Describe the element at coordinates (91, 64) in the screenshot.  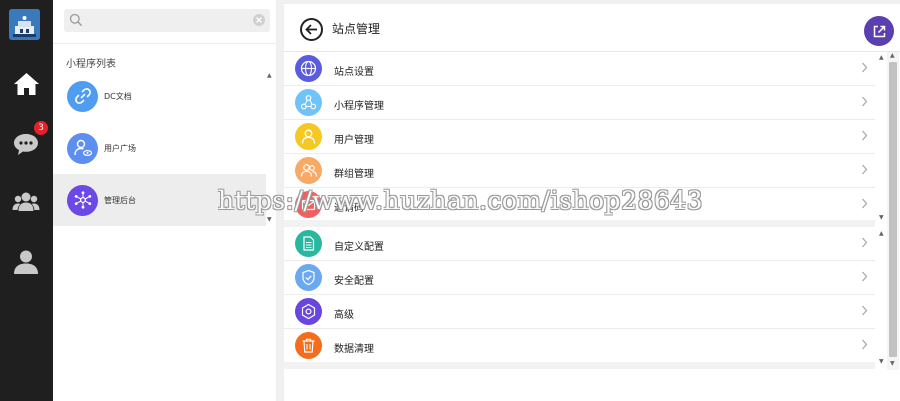
I see `mini-program-list-heading: 小程序列表` at that location.